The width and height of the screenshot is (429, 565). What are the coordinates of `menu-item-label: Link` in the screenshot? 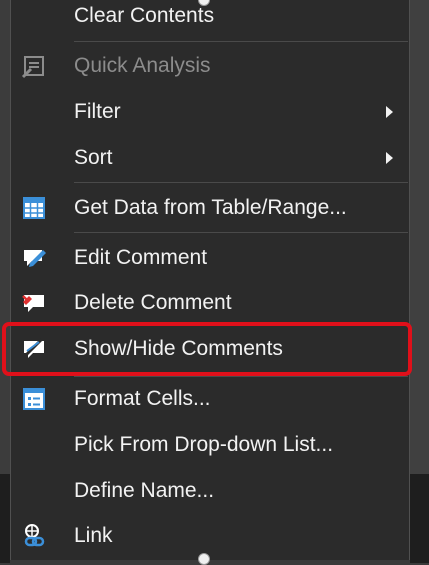 It's located at (93, 535).